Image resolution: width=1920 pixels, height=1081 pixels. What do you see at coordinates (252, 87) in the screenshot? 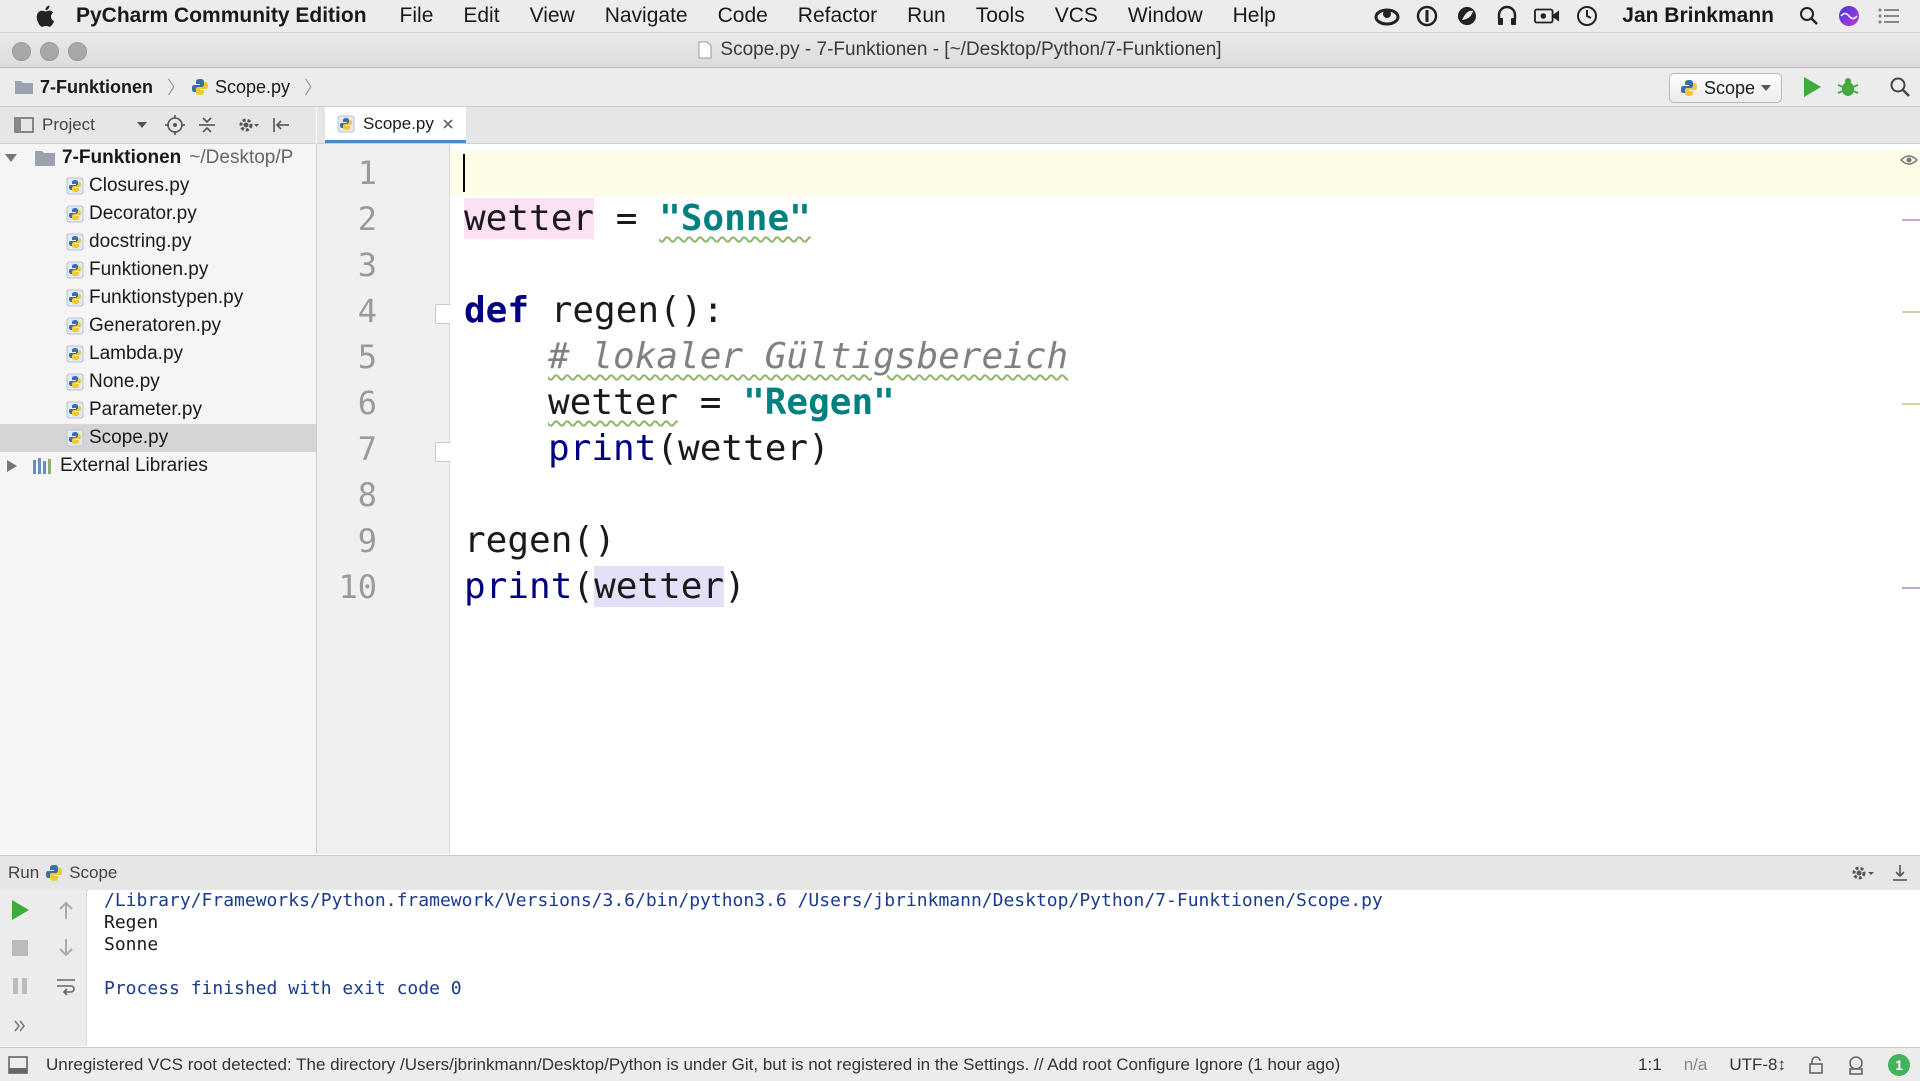
I see `breadcrumb-file: Scope.py` at bounding box center [252, 87].